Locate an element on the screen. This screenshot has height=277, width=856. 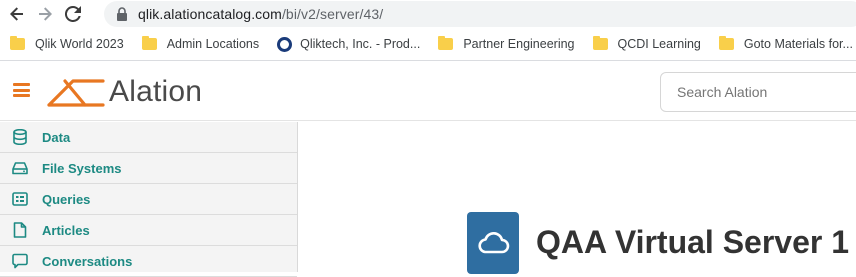
sidebar-item-data: Data is located at coordinates (148, 137).